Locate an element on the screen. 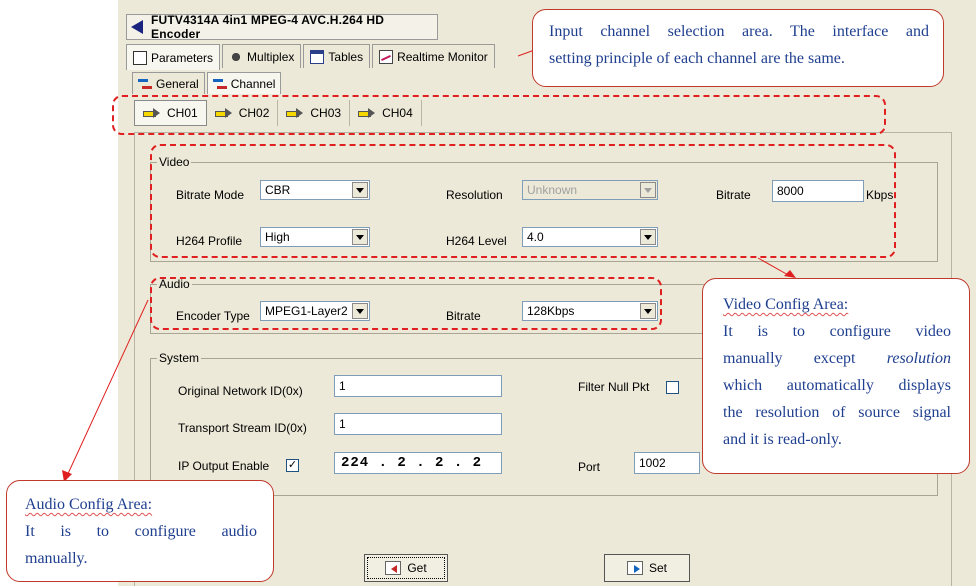 Image resolution: width=976 pixels, height=586 pixels. callout-title-text: Audio Config Area: is located at coordinates (89, 504).